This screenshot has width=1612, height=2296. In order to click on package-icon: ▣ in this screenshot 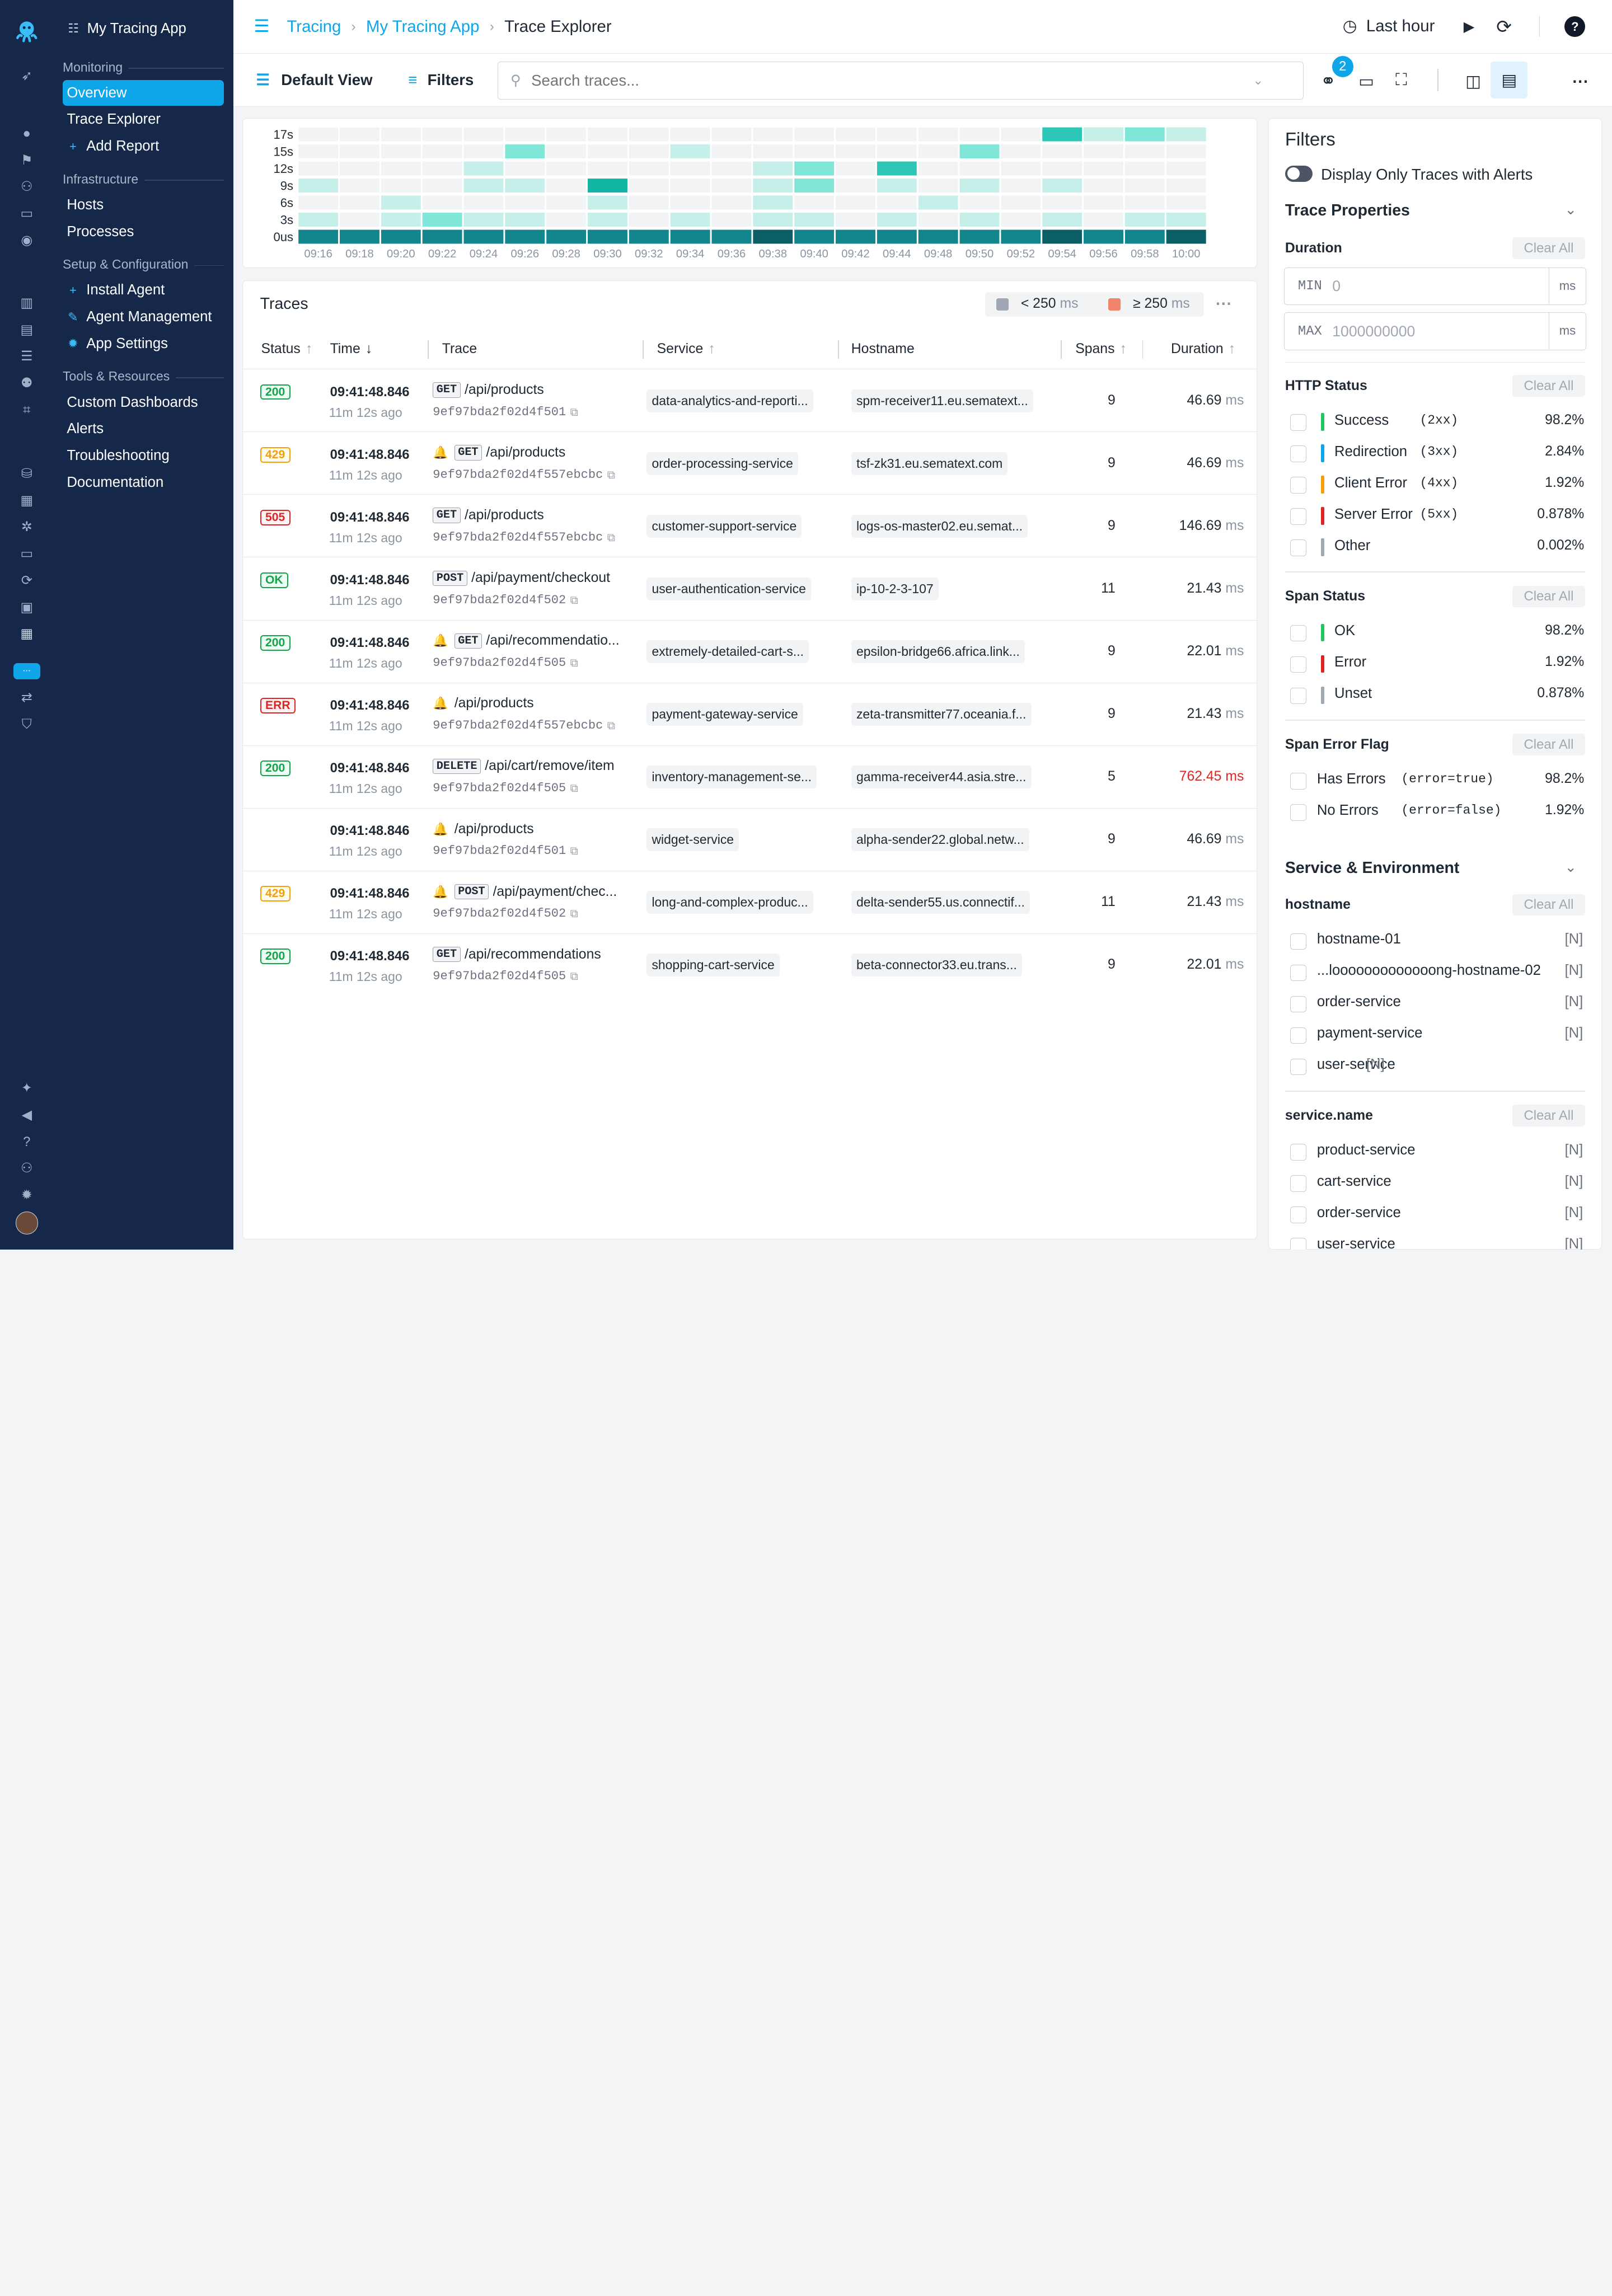, I will do `click(26, 607)`.